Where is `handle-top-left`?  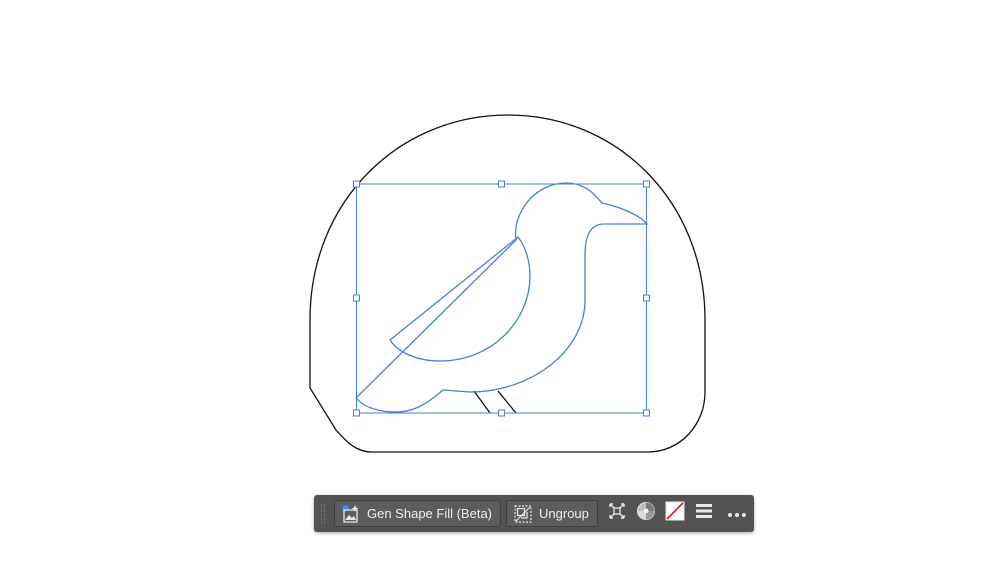
handle-top-left is located at coordinates (356, 184).